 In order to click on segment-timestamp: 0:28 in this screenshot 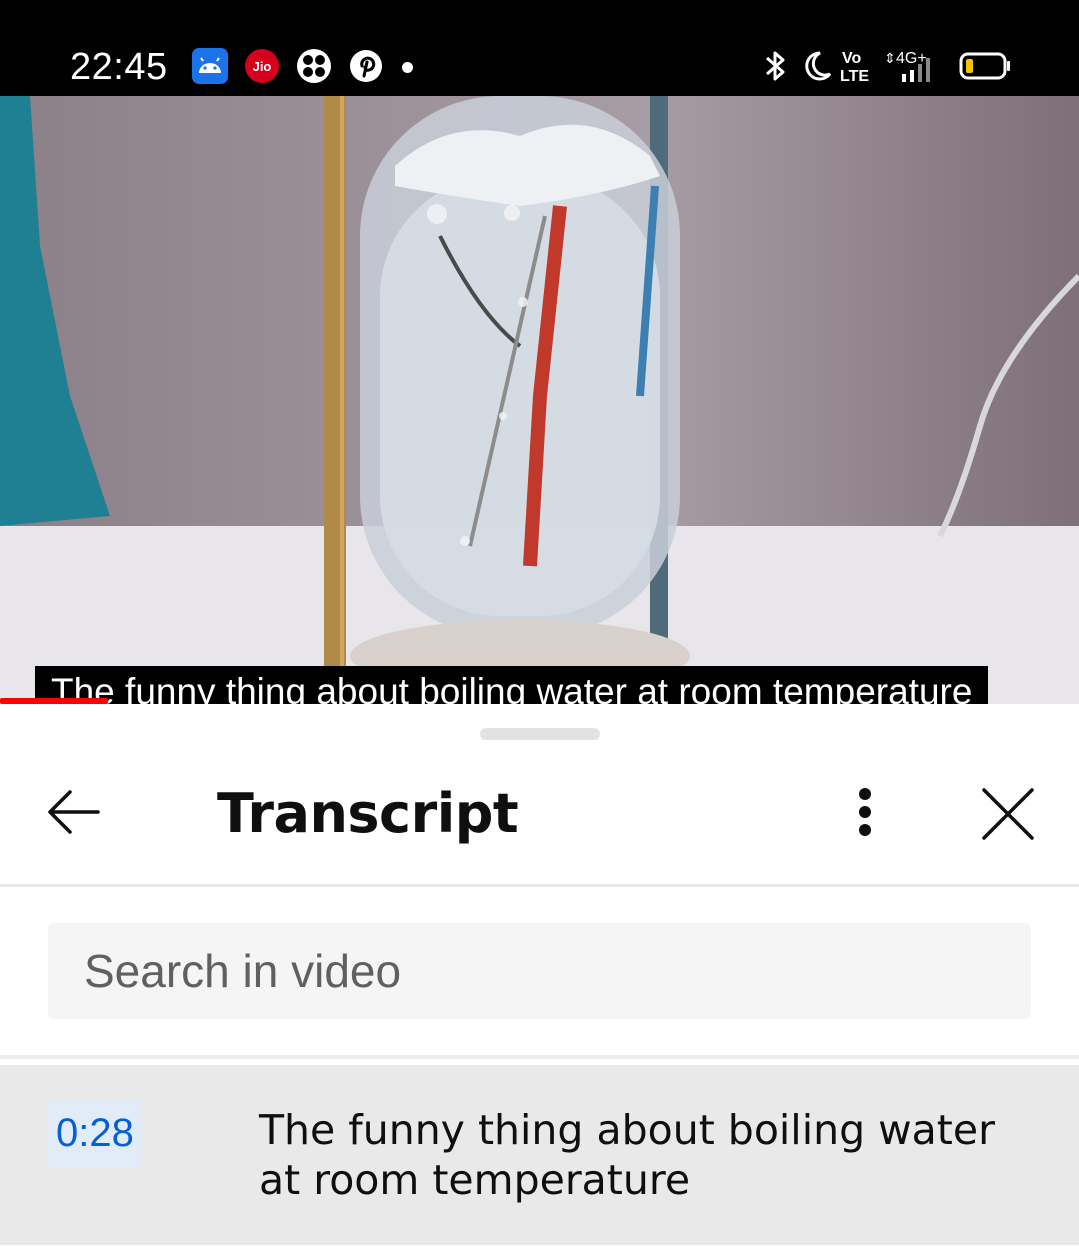, I will do `click(95, 1133)`.